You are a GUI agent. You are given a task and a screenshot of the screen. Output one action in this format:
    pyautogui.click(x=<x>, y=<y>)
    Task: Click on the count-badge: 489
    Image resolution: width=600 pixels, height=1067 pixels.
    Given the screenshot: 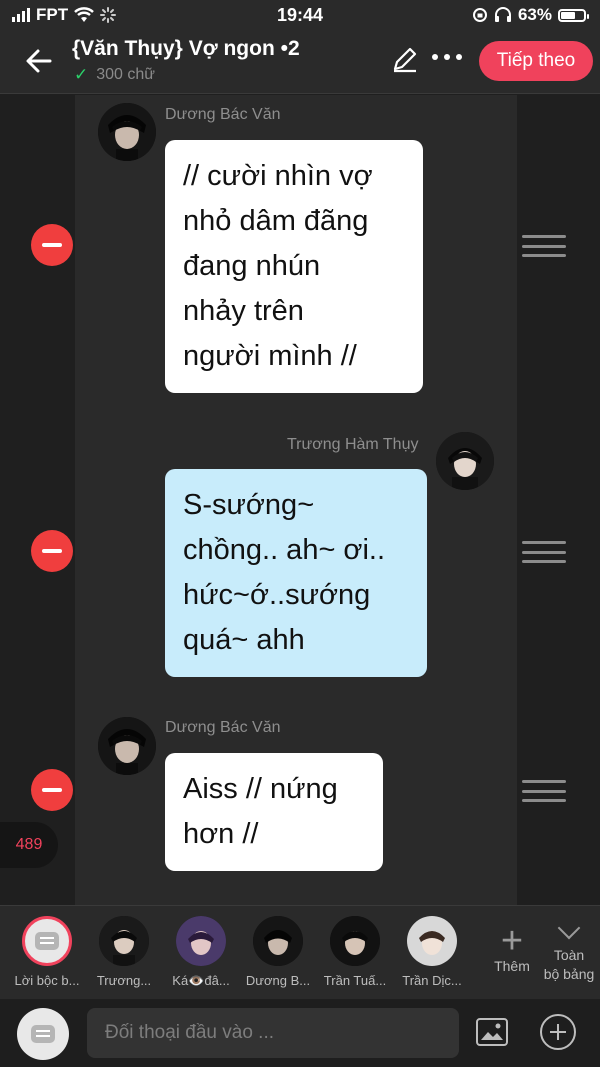 What is the action you would take?
    pyautogui.click(x=29, y=845)
    